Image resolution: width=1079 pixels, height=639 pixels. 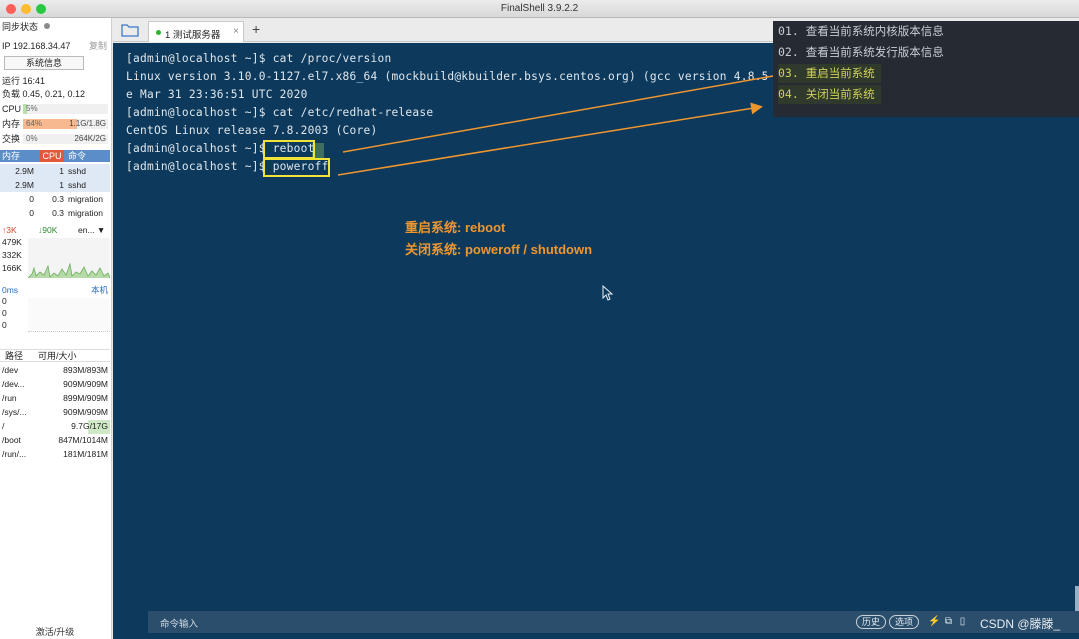 I want to click on lightning-icon: ⚡, so click(x=934, y=621).